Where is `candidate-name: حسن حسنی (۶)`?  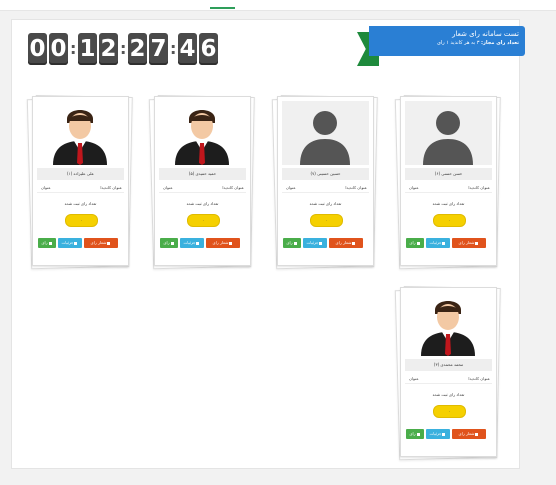
candidate-name: حسن حسنی (۶) is located at coordinates (448, 174).